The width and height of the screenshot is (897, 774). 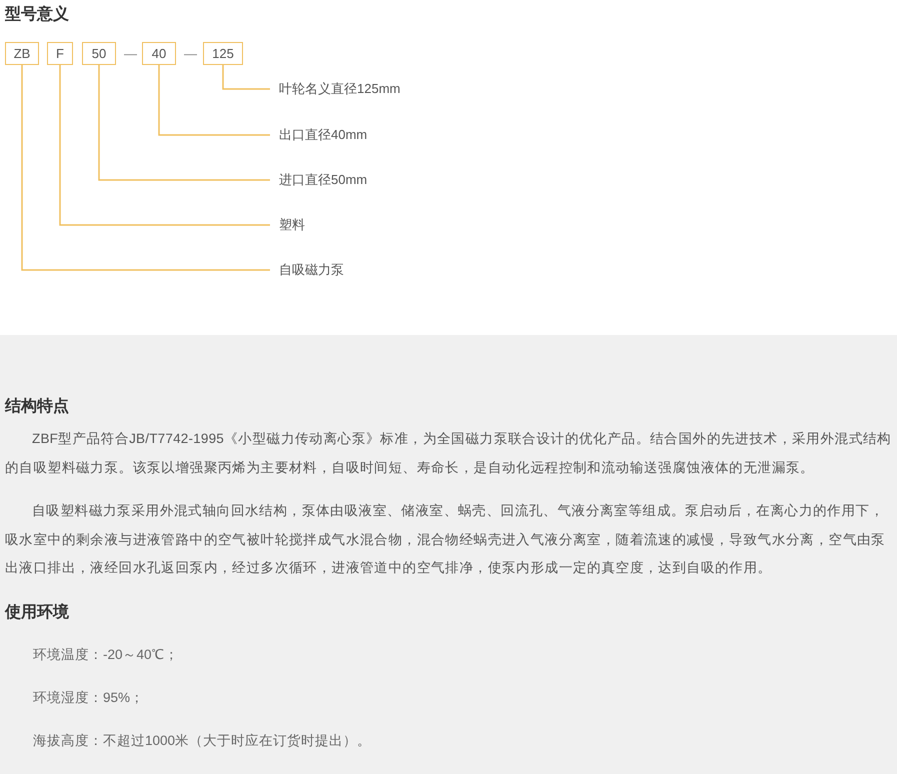 What do you see at coordinates (448, 453) in the screenshot?
I see `paragraph: ZBF型产品符合JB/T7742-1995《小型磁力传动离心泵》标准，为全国磁力泵联合设计的优化产品。结合国外的先进技术，采用外混式结构的自吸塑料磁力泵。该泵以增强聚丙烯为主要材料，自吸时间短、寿命长，是自动化远程控制和流动输送强腐蚀液体的无泄漏泵。` at bounding box center [448, 453].